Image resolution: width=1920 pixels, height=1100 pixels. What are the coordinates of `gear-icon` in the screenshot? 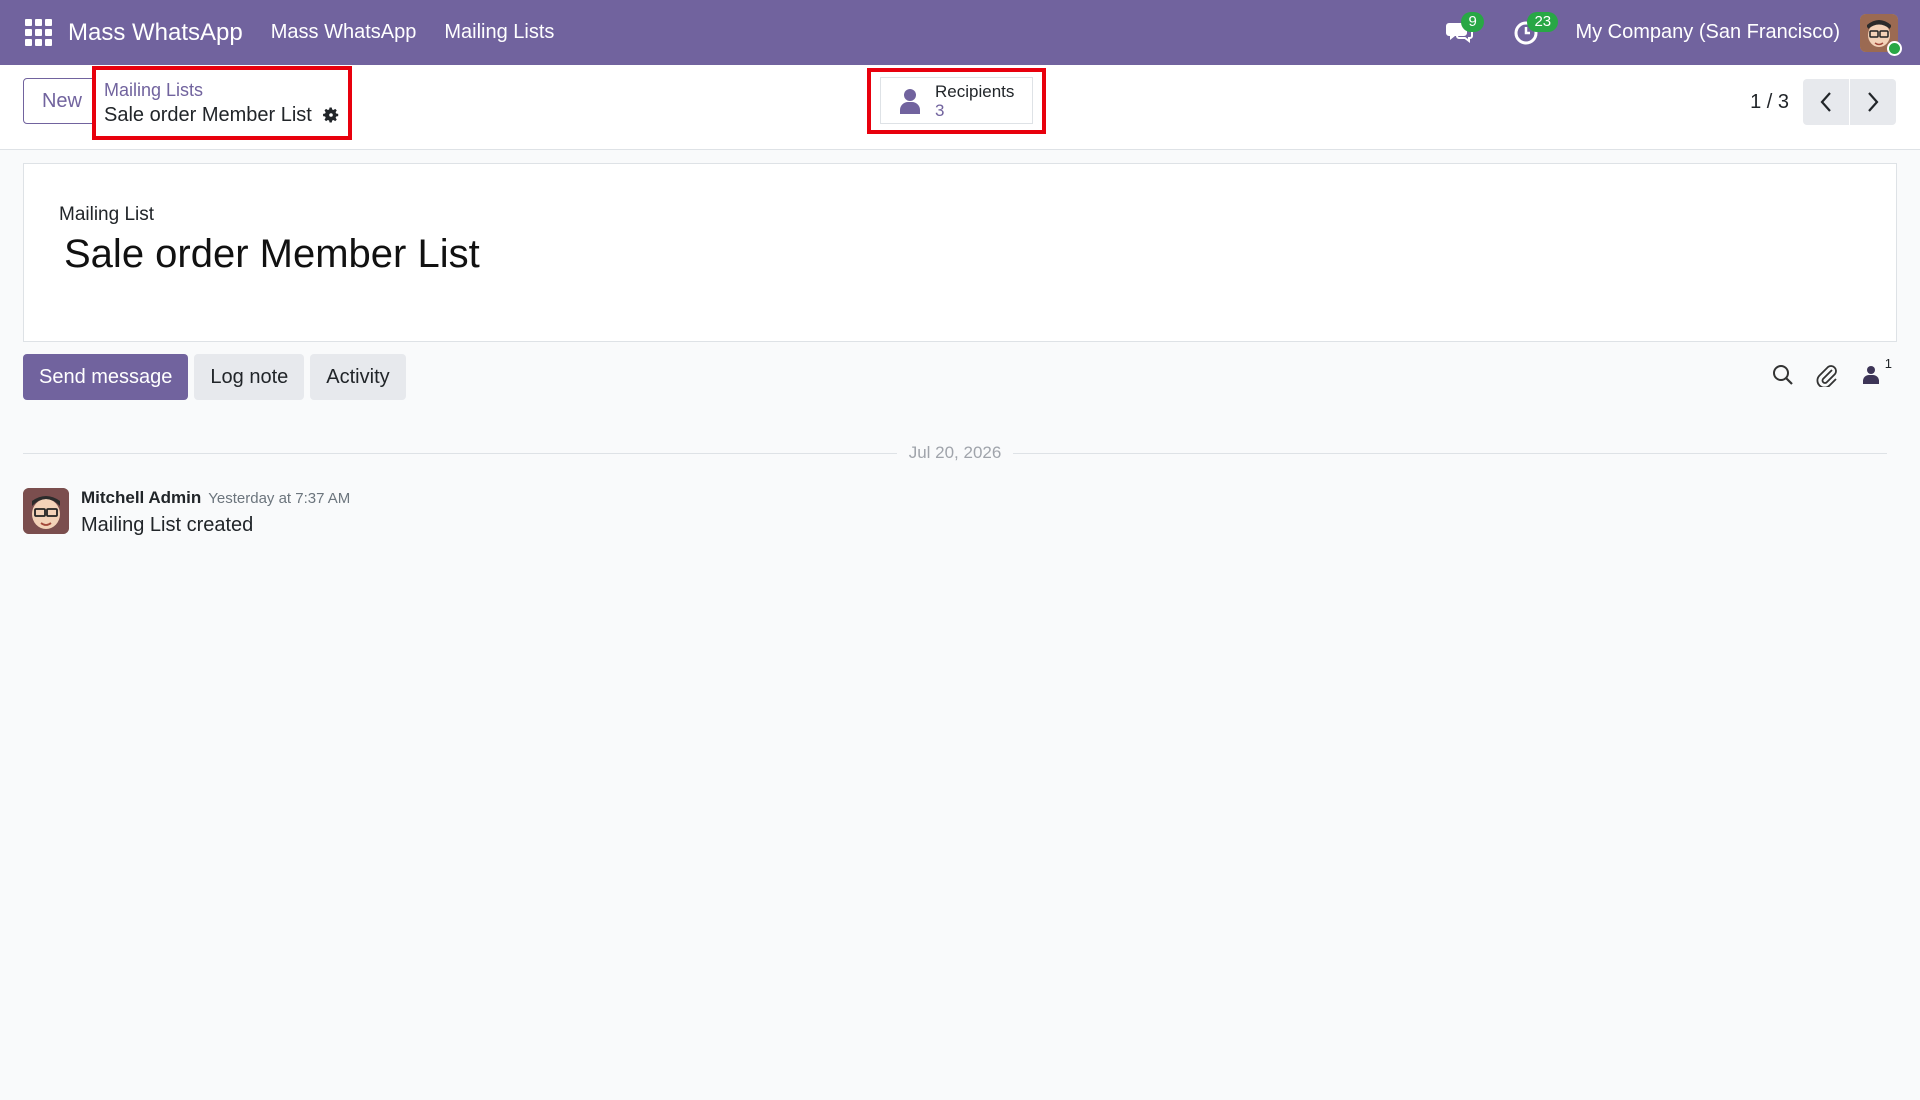 It's located at (331, 115).